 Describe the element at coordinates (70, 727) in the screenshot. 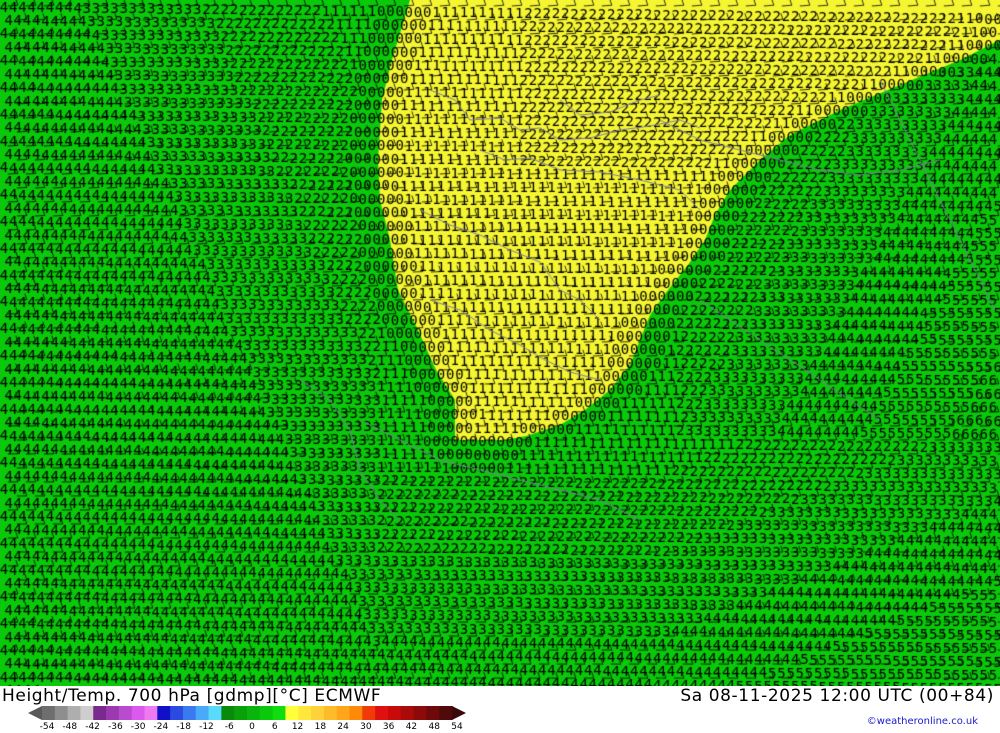

I see `colorbar-tick-label: -48` at that location.